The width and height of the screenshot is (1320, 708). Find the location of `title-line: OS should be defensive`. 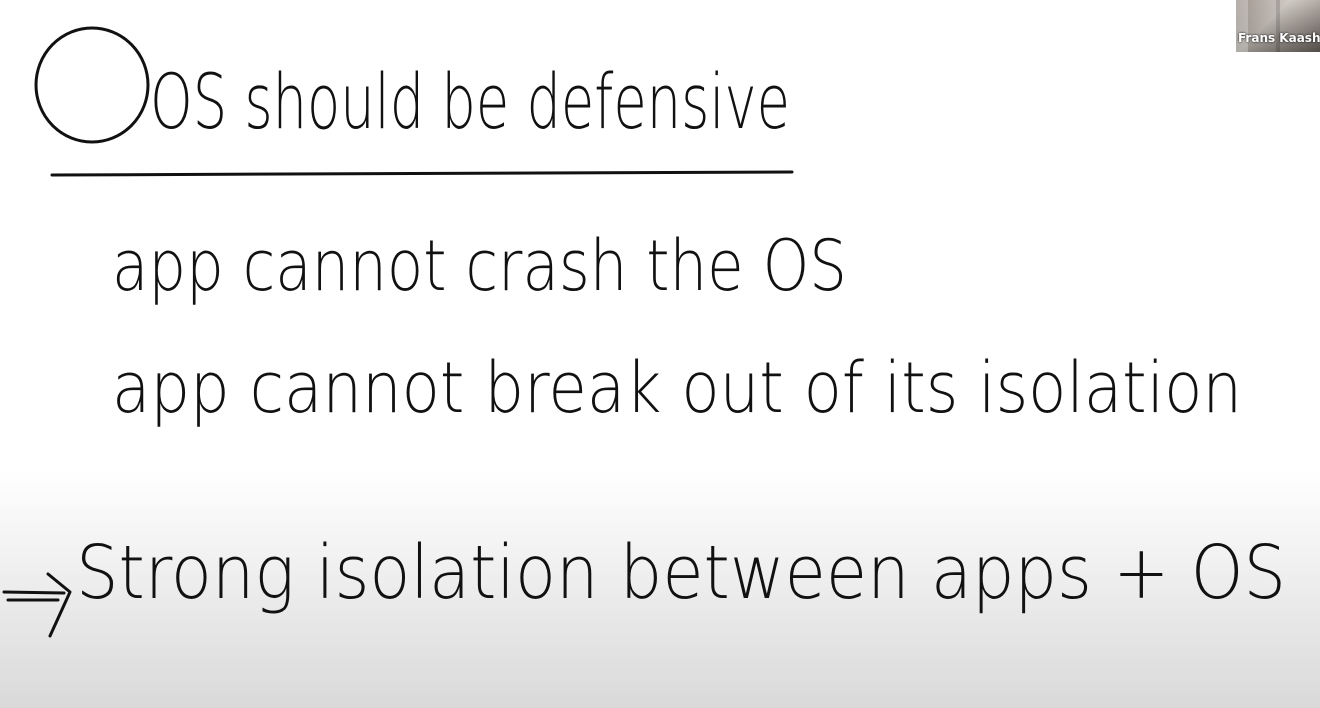

title-line: OS should be defensive is located at coordinates (470, 101).